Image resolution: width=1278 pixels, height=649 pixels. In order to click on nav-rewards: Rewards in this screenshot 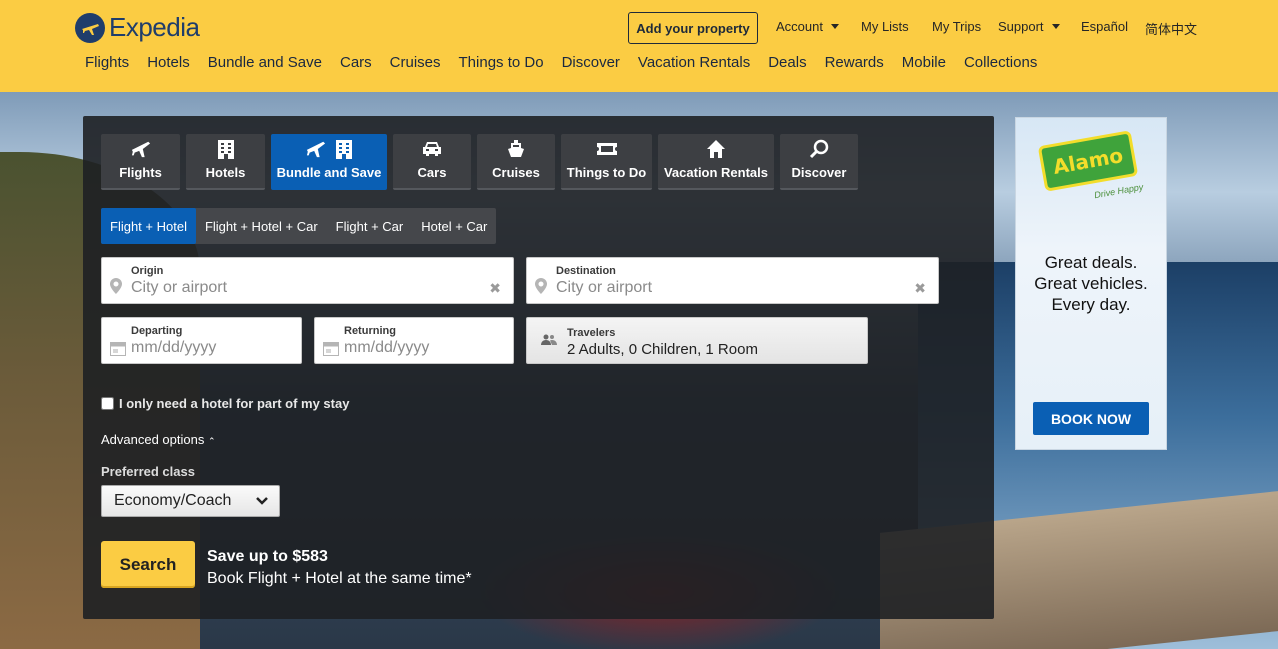, I will do `click(854, 62)`.